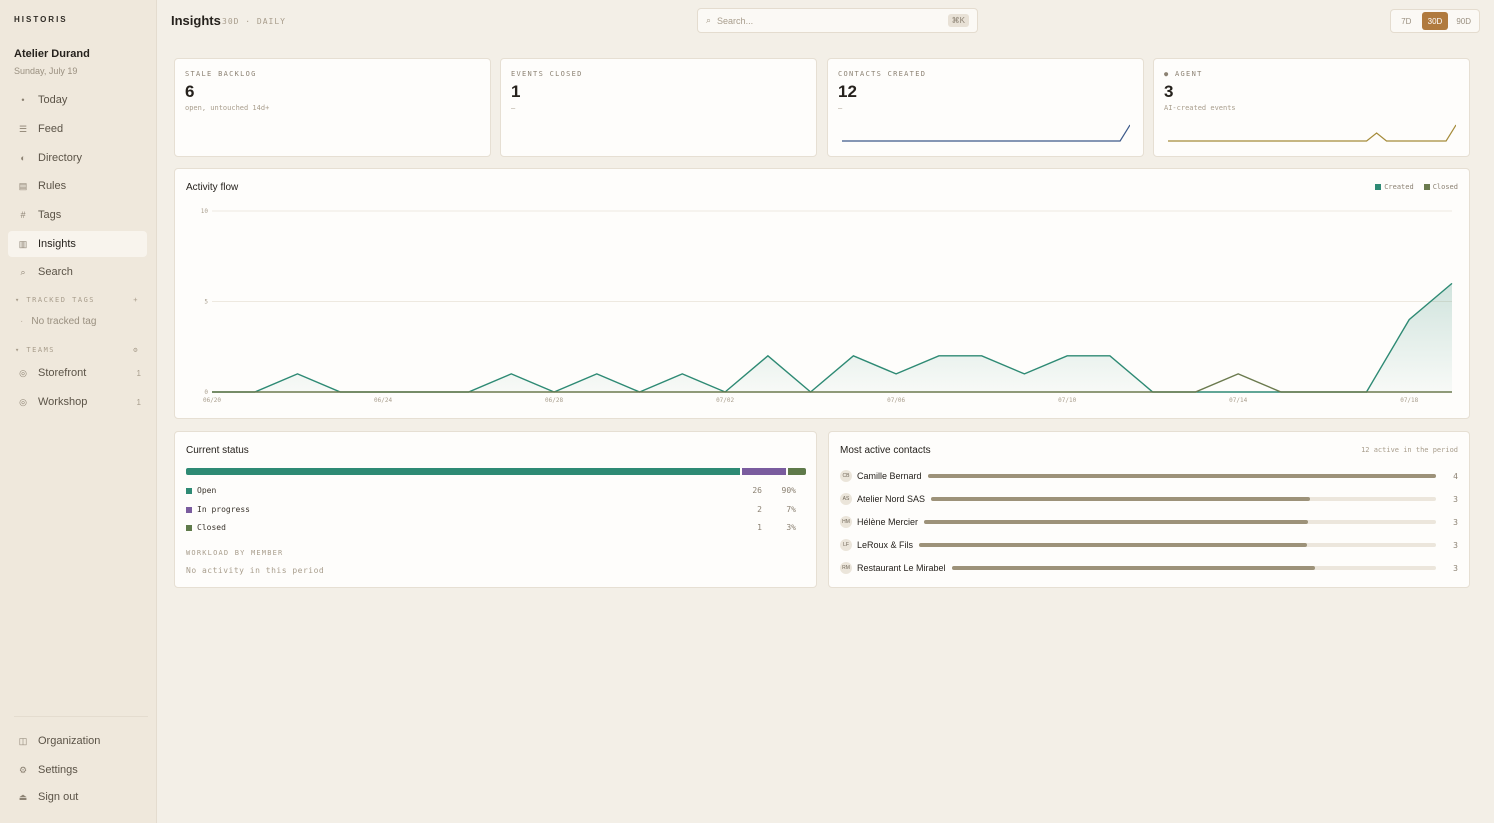 Image resolution: width=1494 pixels, height=823 pixels. I want to click on team-count: 1, so click(138, 373).